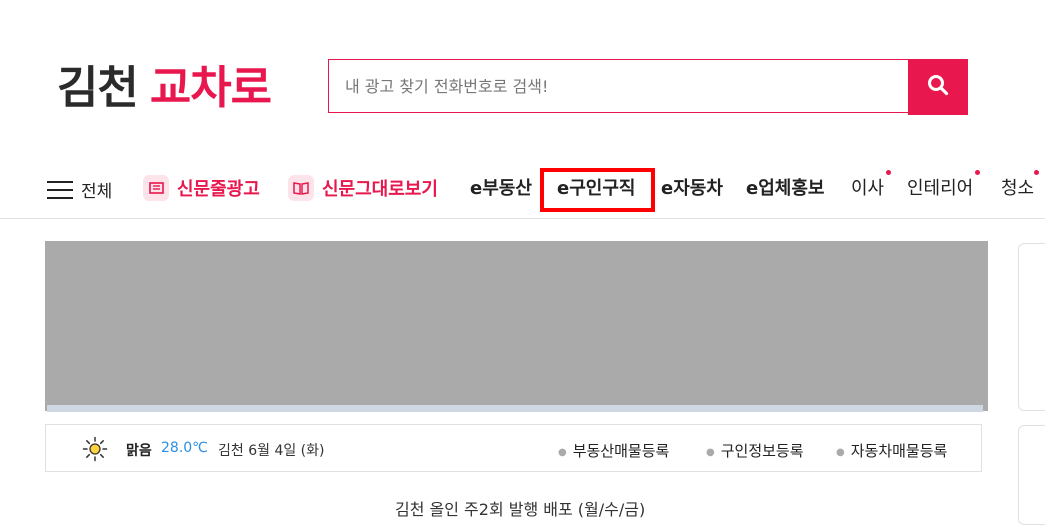 Image resolution: width=1045 pixels, height=525 pixels. I want to click on banner-bottom-strip, so click(515, 408).